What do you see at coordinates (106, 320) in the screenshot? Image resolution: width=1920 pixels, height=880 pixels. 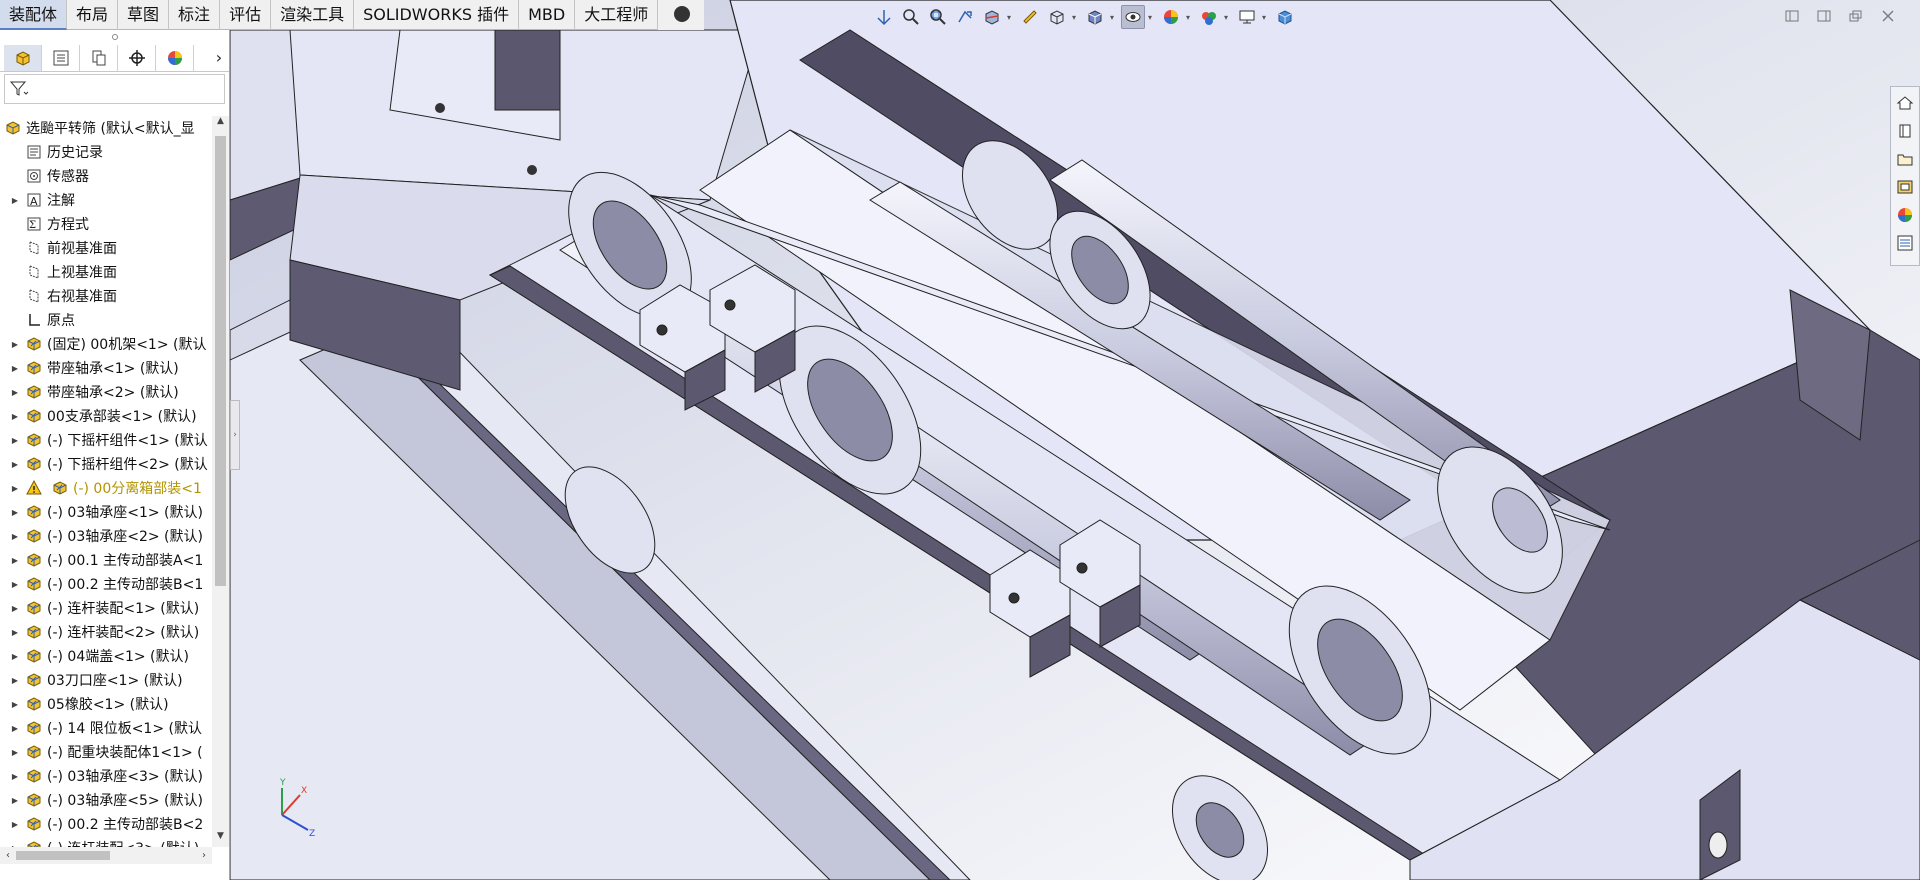 I see `tree-item: 原点` at bounding box center [106, 320].